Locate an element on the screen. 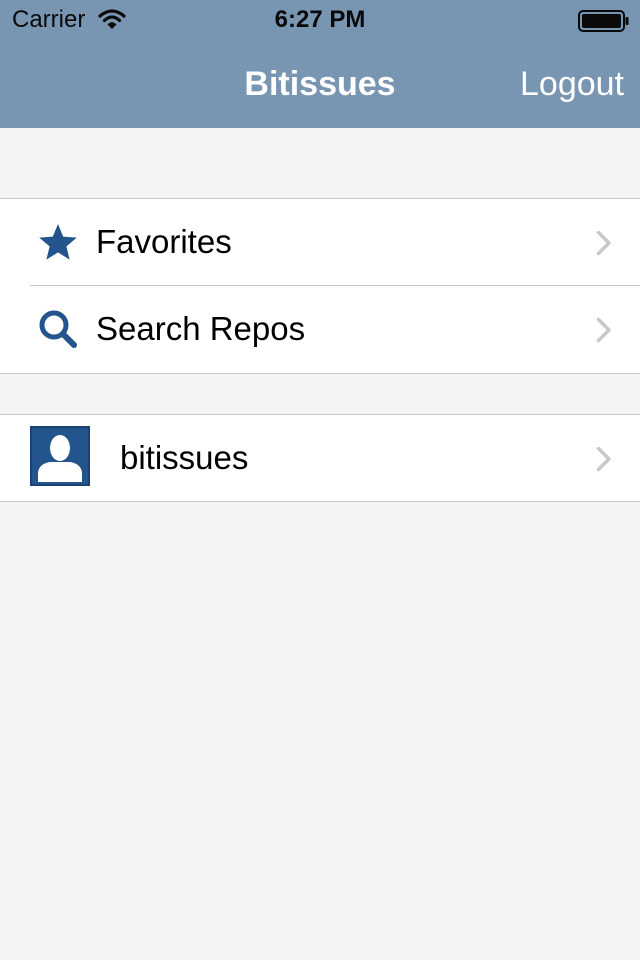 This screenshot has width=640, height=960. search-repos-label: Search Repos is located at coordinates (201, 328).